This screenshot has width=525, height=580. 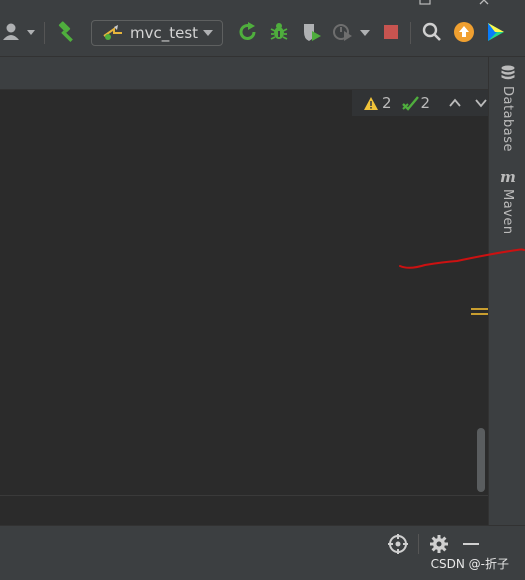 What do you see at coordinates (410, 103) in the screenshot?
I see `check-icon` at bounding box center [410, 103].